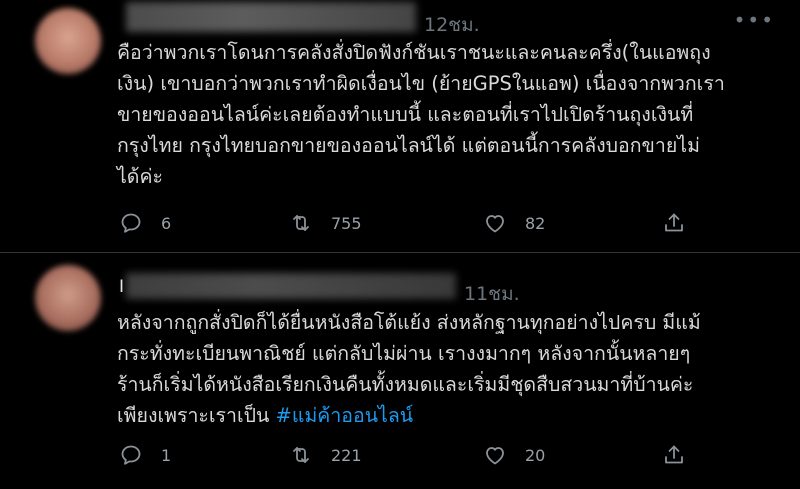 This screenshot has width=800, height=489. Describe the element at coordinates (535, 223) in the screenshot. I see `like-count: 82` at that location.